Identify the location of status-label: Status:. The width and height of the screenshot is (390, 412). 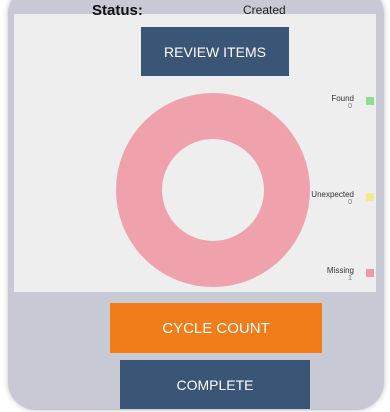
(117, 10).